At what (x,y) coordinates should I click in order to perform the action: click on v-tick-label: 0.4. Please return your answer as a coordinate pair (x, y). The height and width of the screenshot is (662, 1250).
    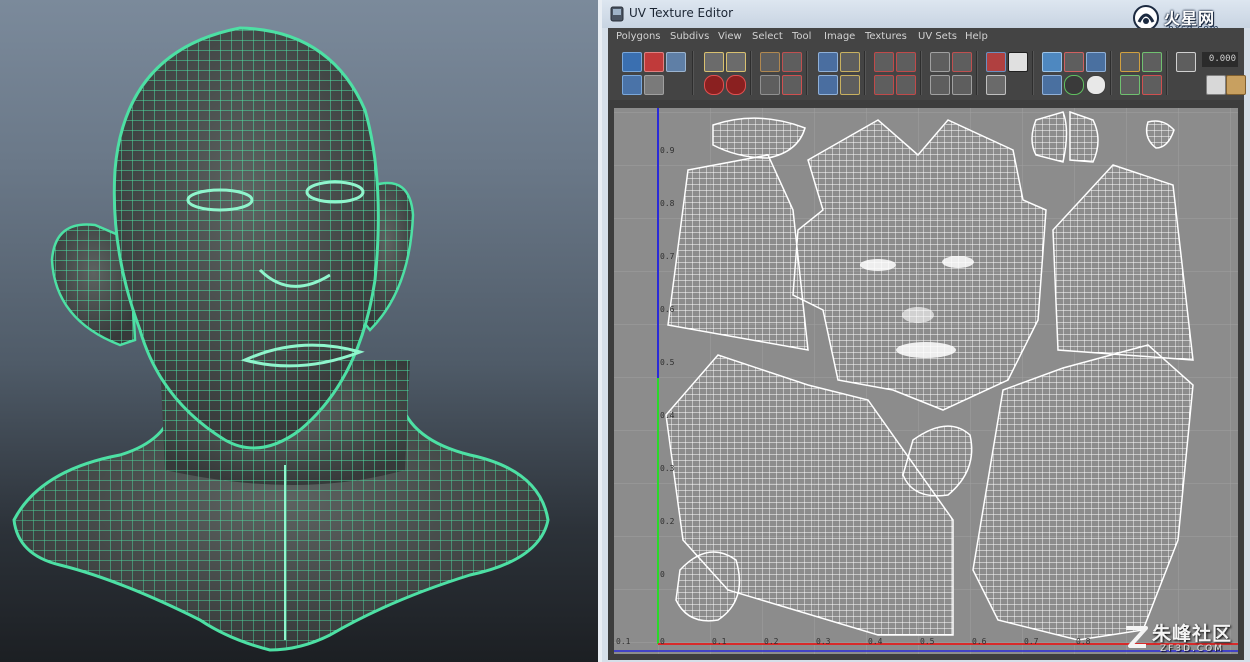
    Looking at the image, I should click on (667, 415).